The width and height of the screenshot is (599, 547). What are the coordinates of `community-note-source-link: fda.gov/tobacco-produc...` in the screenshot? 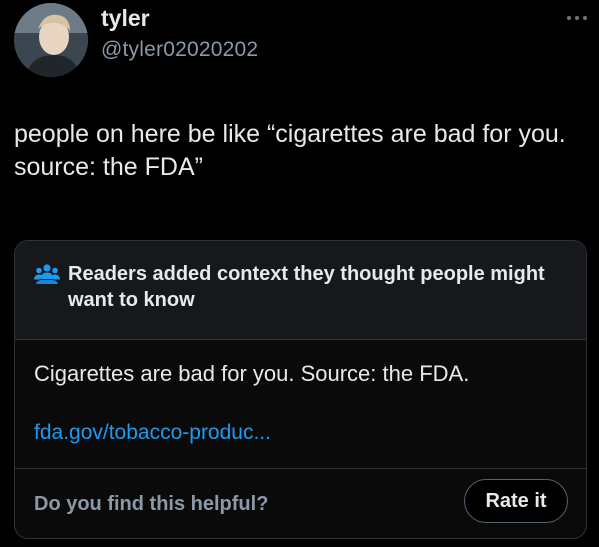 It's located at (152, 433).